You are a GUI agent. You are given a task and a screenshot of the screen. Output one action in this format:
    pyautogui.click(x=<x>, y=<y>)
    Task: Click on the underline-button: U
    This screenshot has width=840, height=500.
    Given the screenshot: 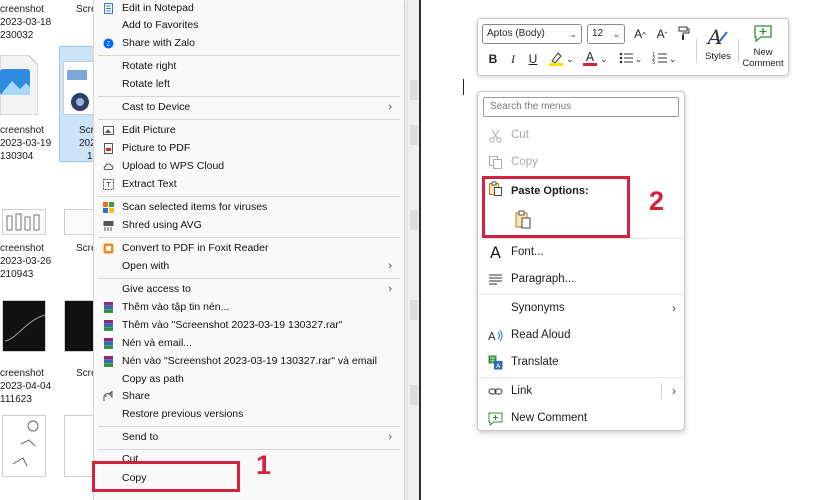 What is the action you would take?
    pyautogui.click(x=533, y=59)
    